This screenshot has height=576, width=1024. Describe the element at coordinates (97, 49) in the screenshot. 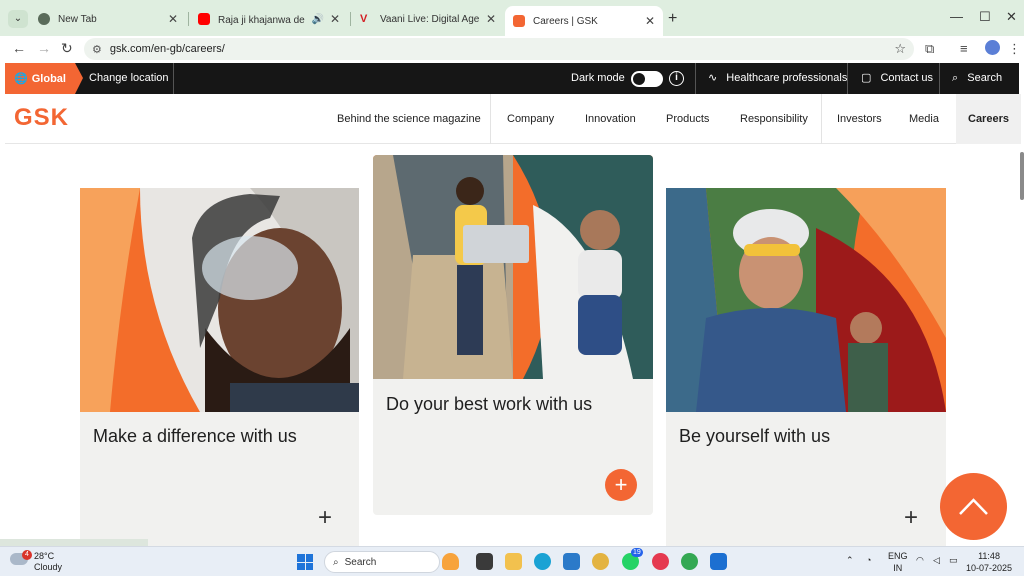

I see `site-settings-icon: ⚙` at that location.